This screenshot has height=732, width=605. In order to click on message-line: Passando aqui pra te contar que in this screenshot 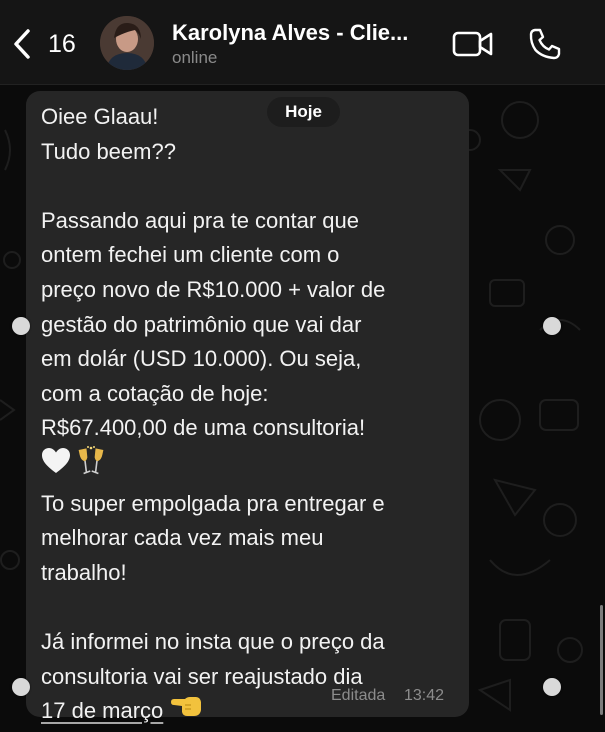, I will do `click(200, 220)`.